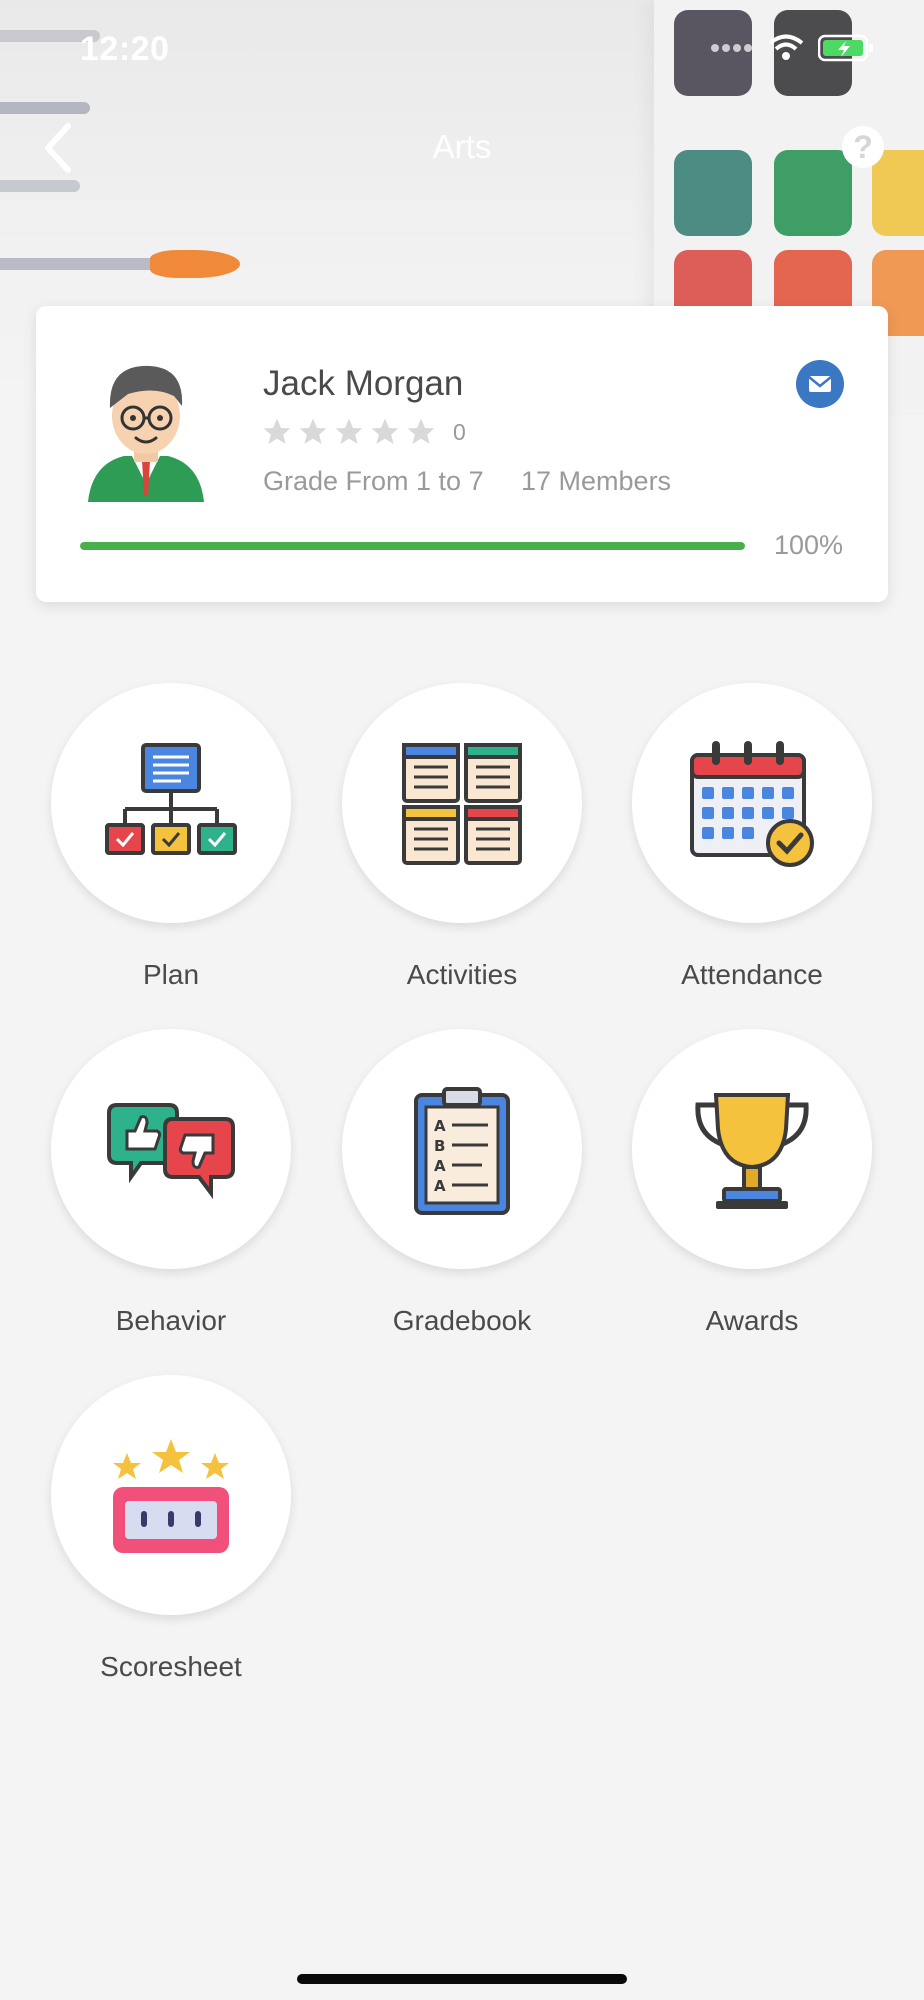 The width and height of the screenshot is (924, 2000). I want to click on menu-tile-behavior: Behavior, so click(171, 1183).